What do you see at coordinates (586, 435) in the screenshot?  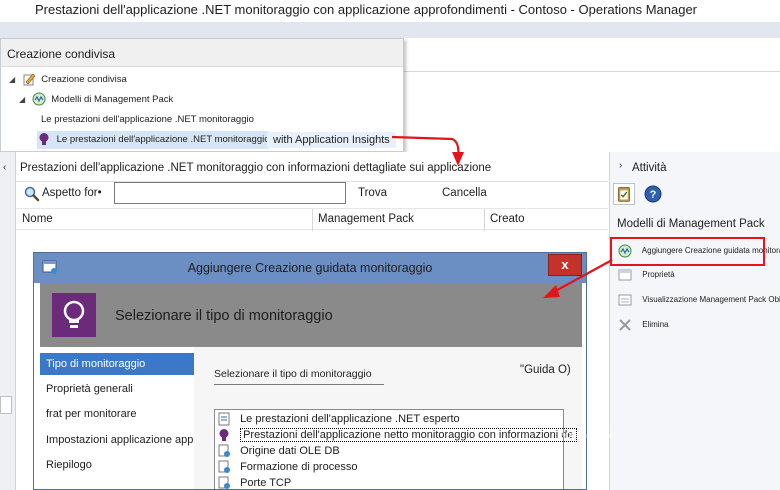 I see `overflow-text: applicazioni` at bounding box center [586, 435].